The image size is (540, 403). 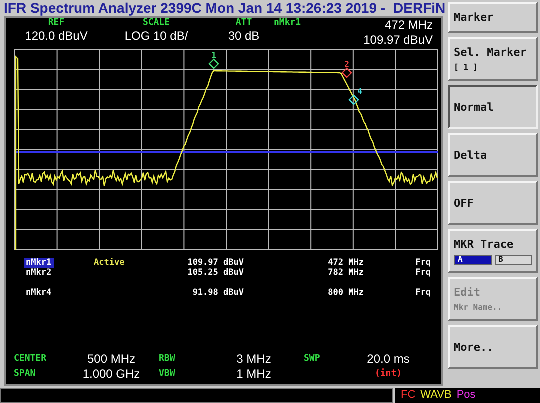 I want to click on setting-value: 1.000 GHz, so click(x=112, y=374).